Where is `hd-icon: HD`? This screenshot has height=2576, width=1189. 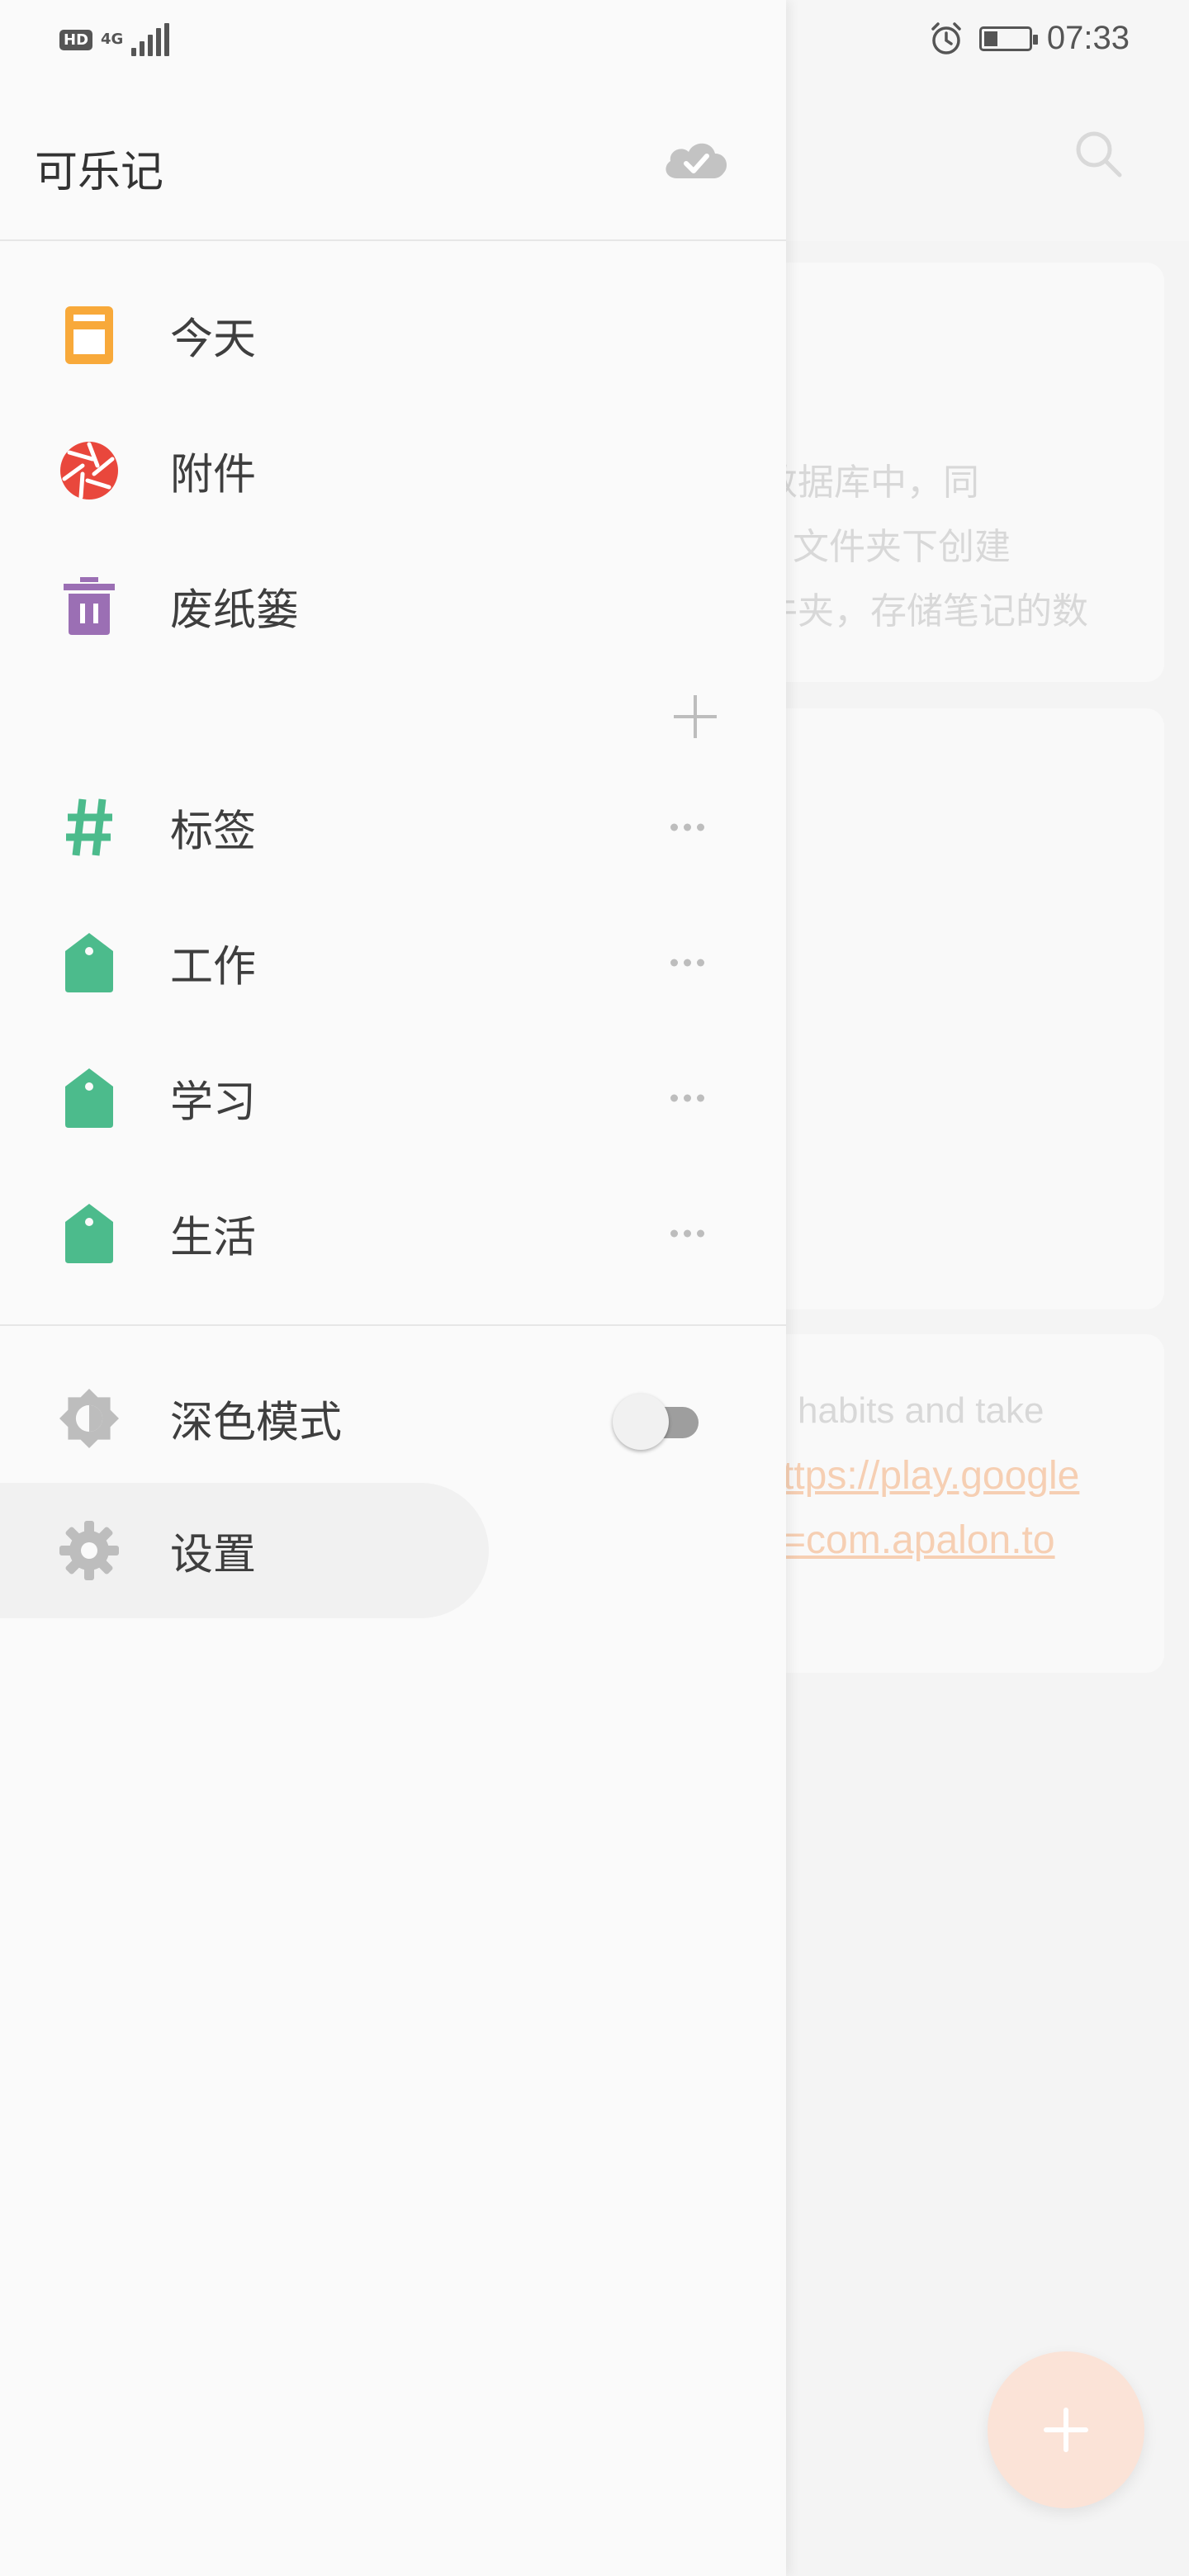
hd-icon: HD is located at coordinates (76, 39).